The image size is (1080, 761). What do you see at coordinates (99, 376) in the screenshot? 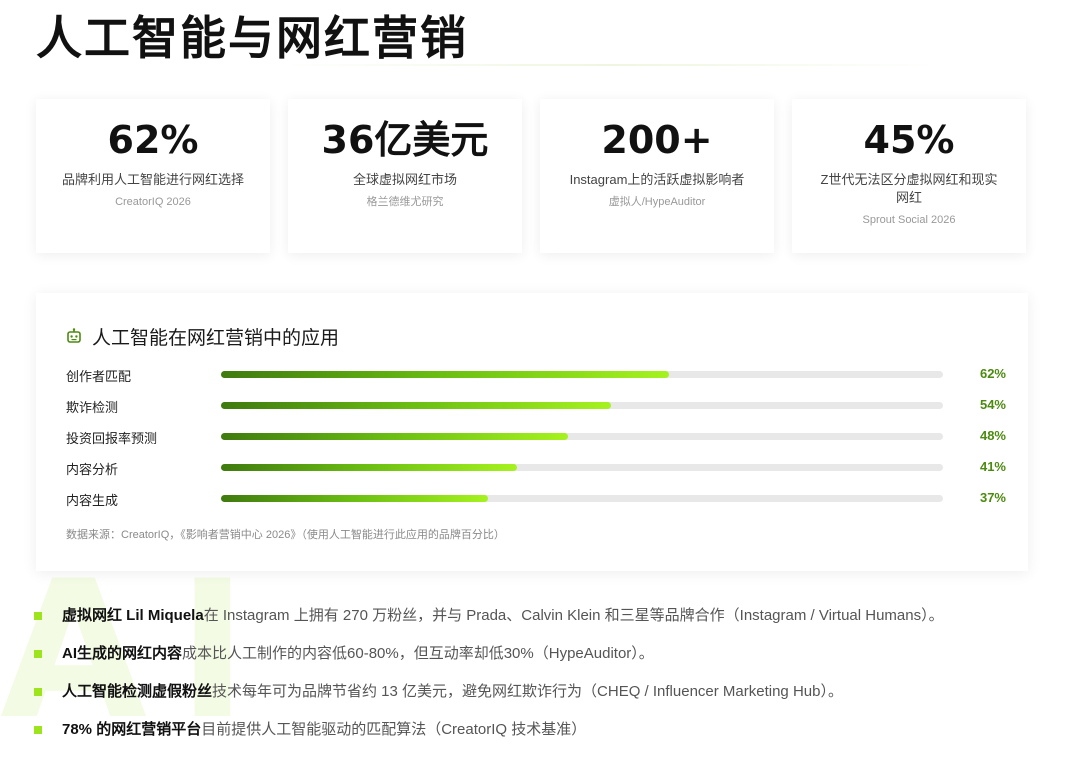
I see `bar-category-label: 创作者匹配` at bounding box center [99, 376].